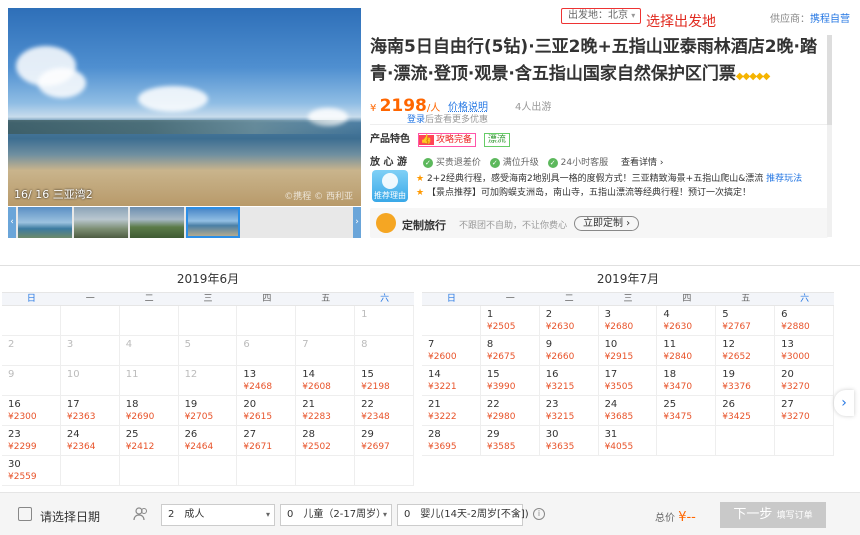 This screenshot has height=535, width=860. Describe the element at coordinates (510, 321) in the screenshot. I see `calendar-day: 1 ¥2505` at that location.